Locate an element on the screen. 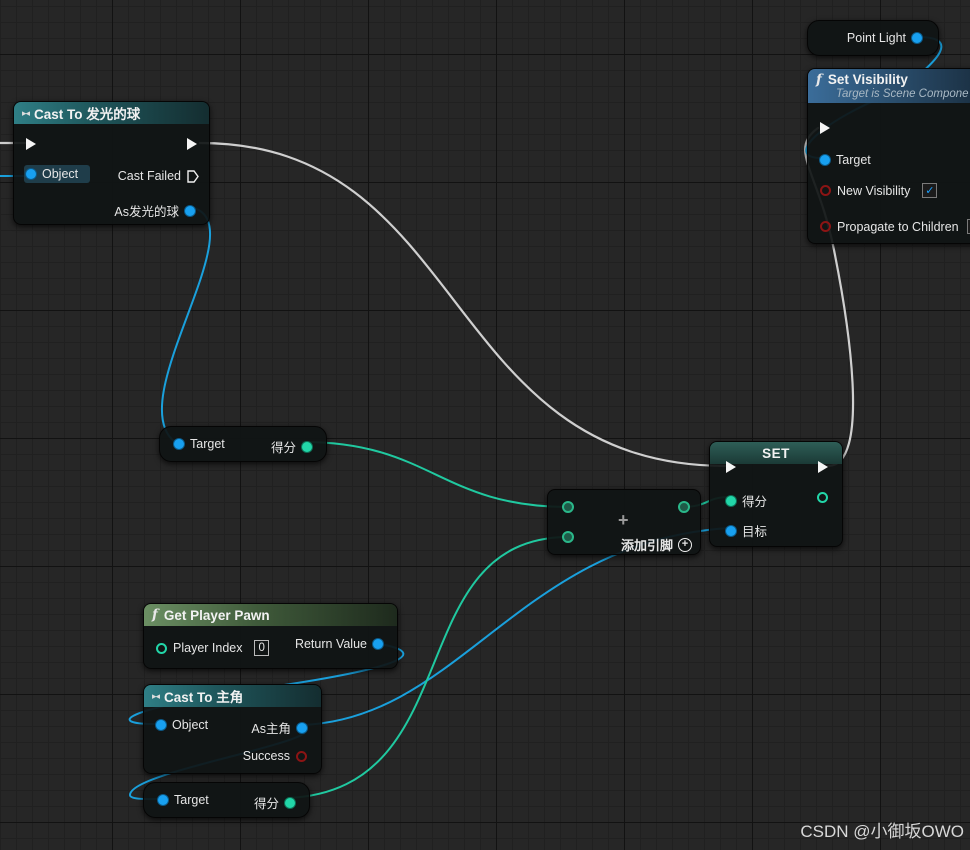 The height and width of the screenshot is (850, 970). add-output-pin is located at coordinates (684, 507).